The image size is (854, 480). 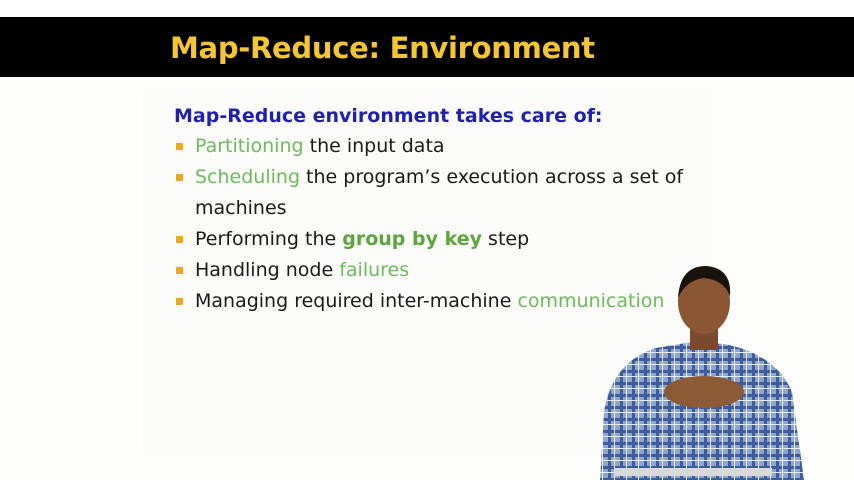 I want to click on presenter-video, so click(x=702, y=373).